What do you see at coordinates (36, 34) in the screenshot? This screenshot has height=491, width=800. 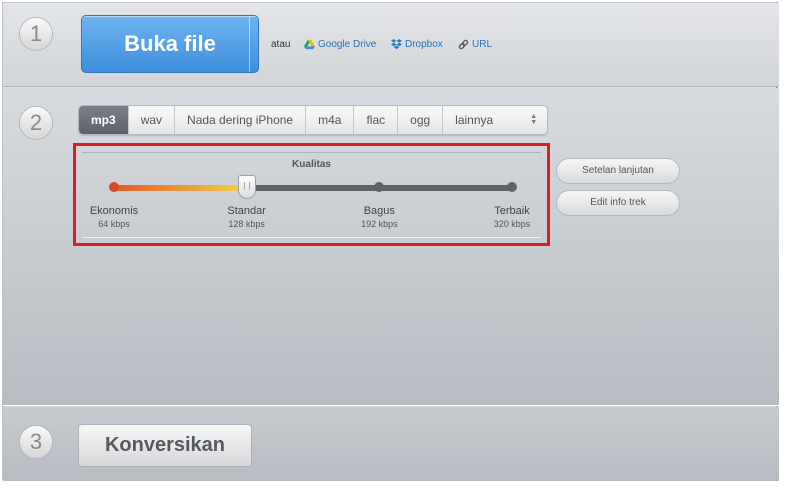 I see `step-number-1: 1` at bounding box center [36, 34].